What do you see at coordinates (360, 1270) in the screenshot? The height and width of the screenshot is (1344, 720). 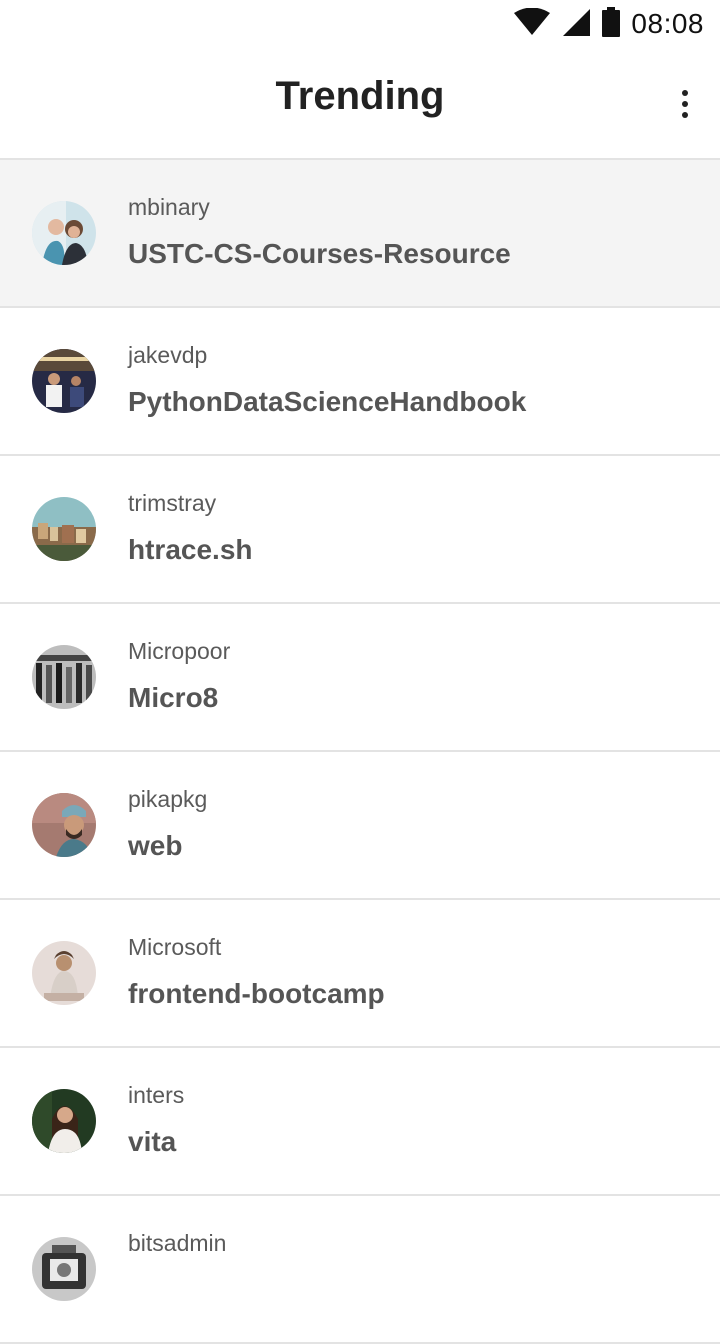 I see `list-item: bitsadmin` at bounding box center [360, 1270].